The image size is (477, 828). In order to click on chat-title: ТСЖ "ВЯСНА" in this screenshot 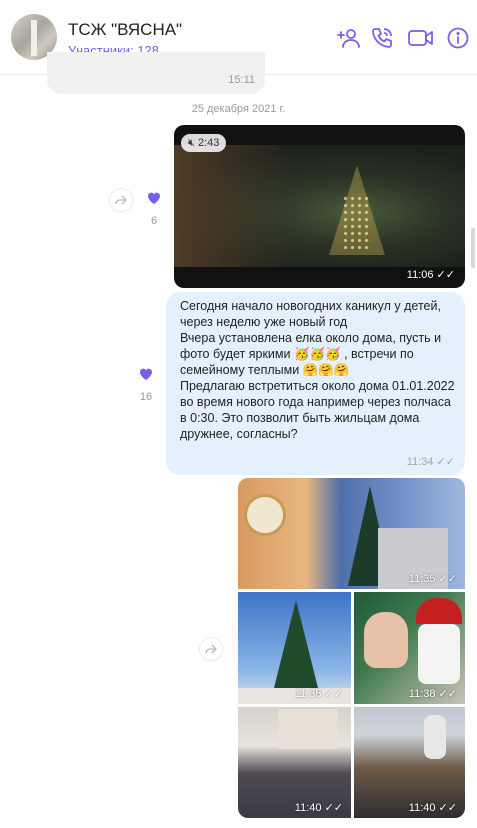, I will do `click(125, 30)`.